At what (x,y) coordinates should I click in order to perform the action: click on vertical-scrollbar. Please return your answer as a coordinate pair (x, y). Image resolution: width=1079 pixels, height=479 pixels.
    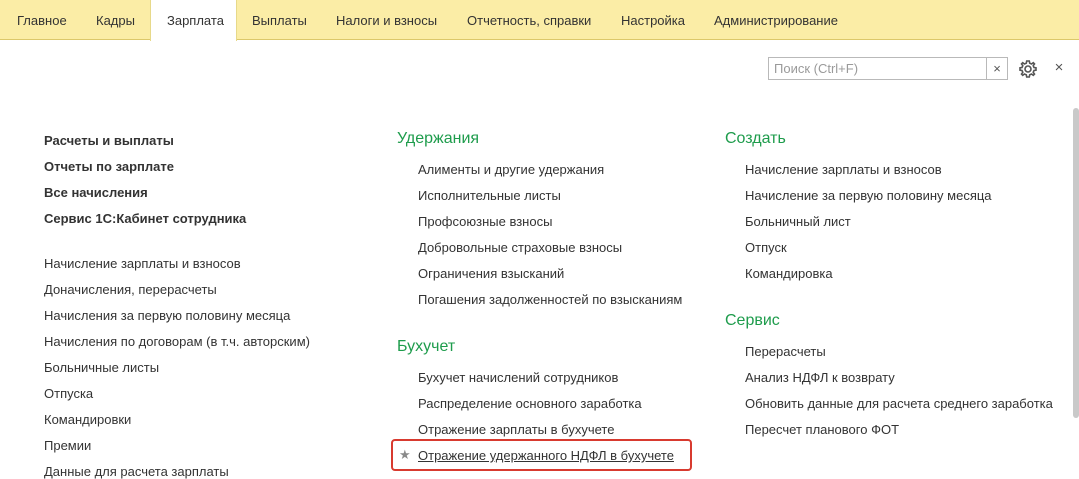
    Looking at the image, I should click on (1076, 263).